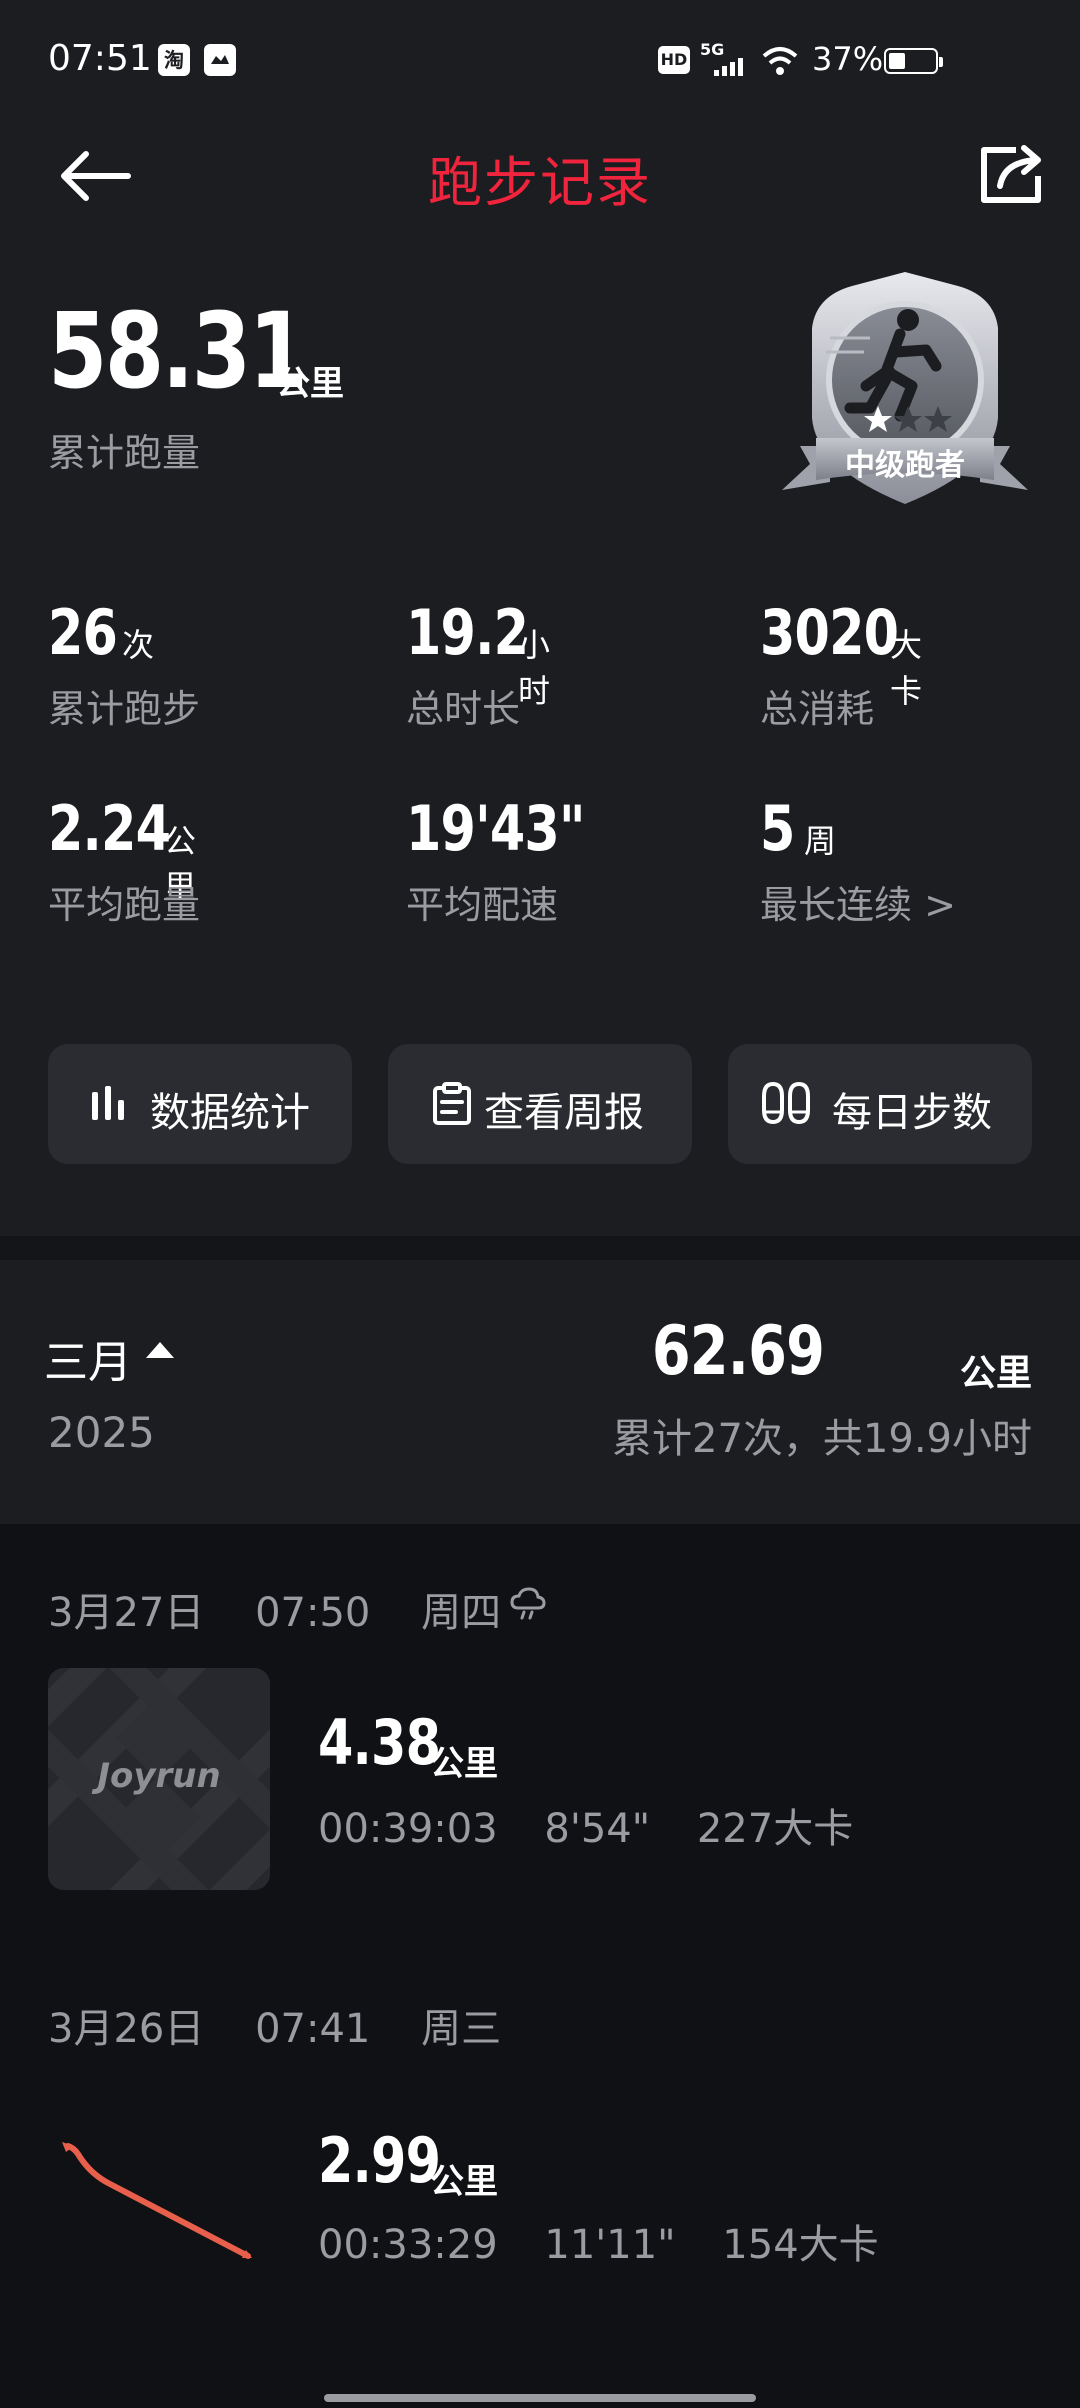 The image size is (1080, 2408). What do you see at coordinates (775, 1829) in the screenshot?
I see `run-calories: 227大卡` at bounding box center [775, 1829].